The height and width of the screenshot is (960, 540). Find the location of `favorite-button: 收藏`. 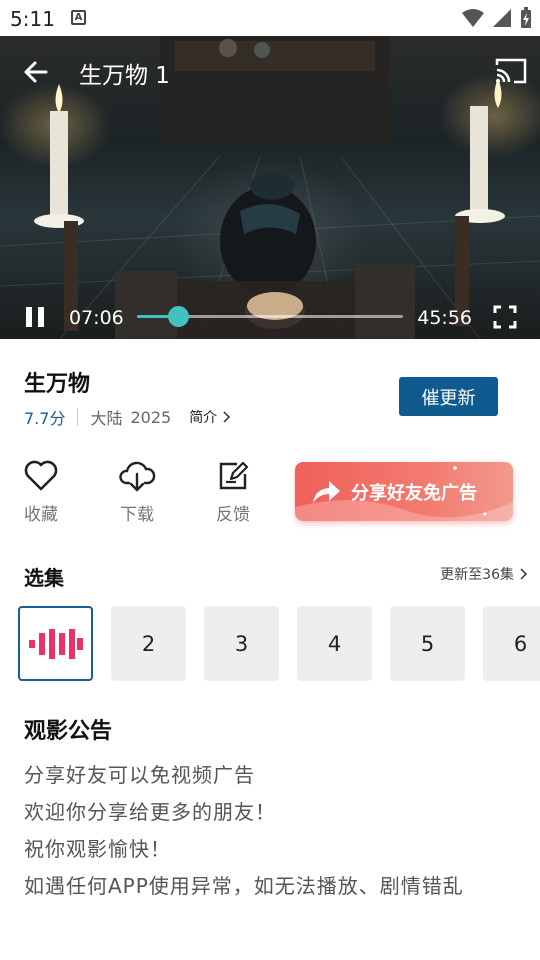

favorite-button: 收藏 is located at coordinates (41, 492).